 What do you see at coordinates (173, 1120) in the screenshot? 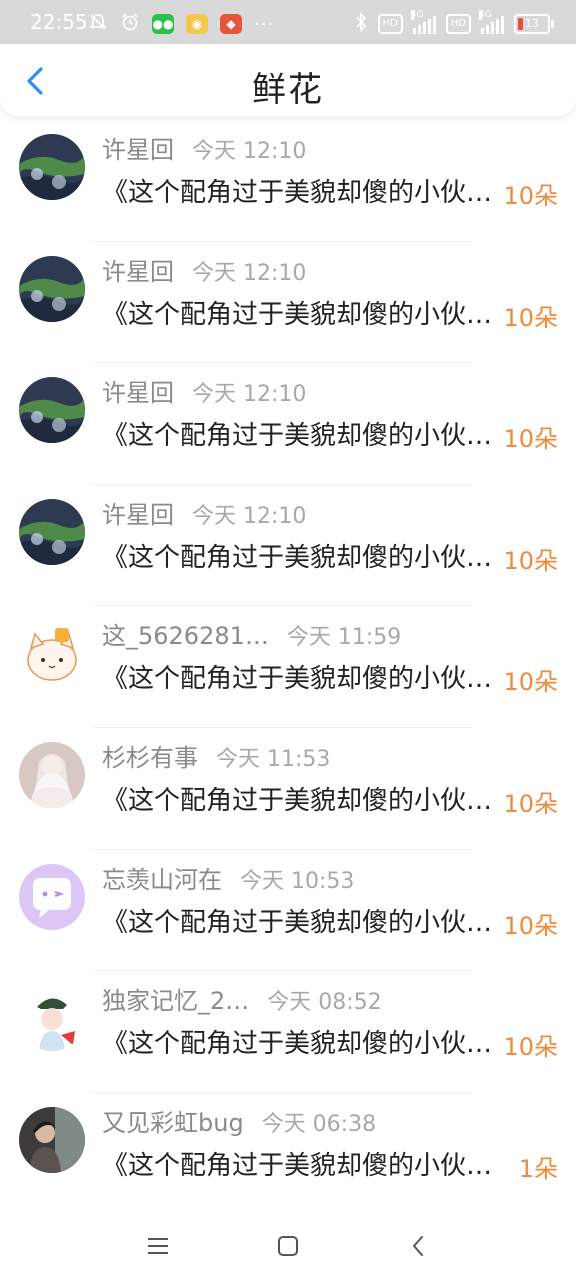
I see `user-name: 又见彩虹bug` at bounding box center [173, 1120].